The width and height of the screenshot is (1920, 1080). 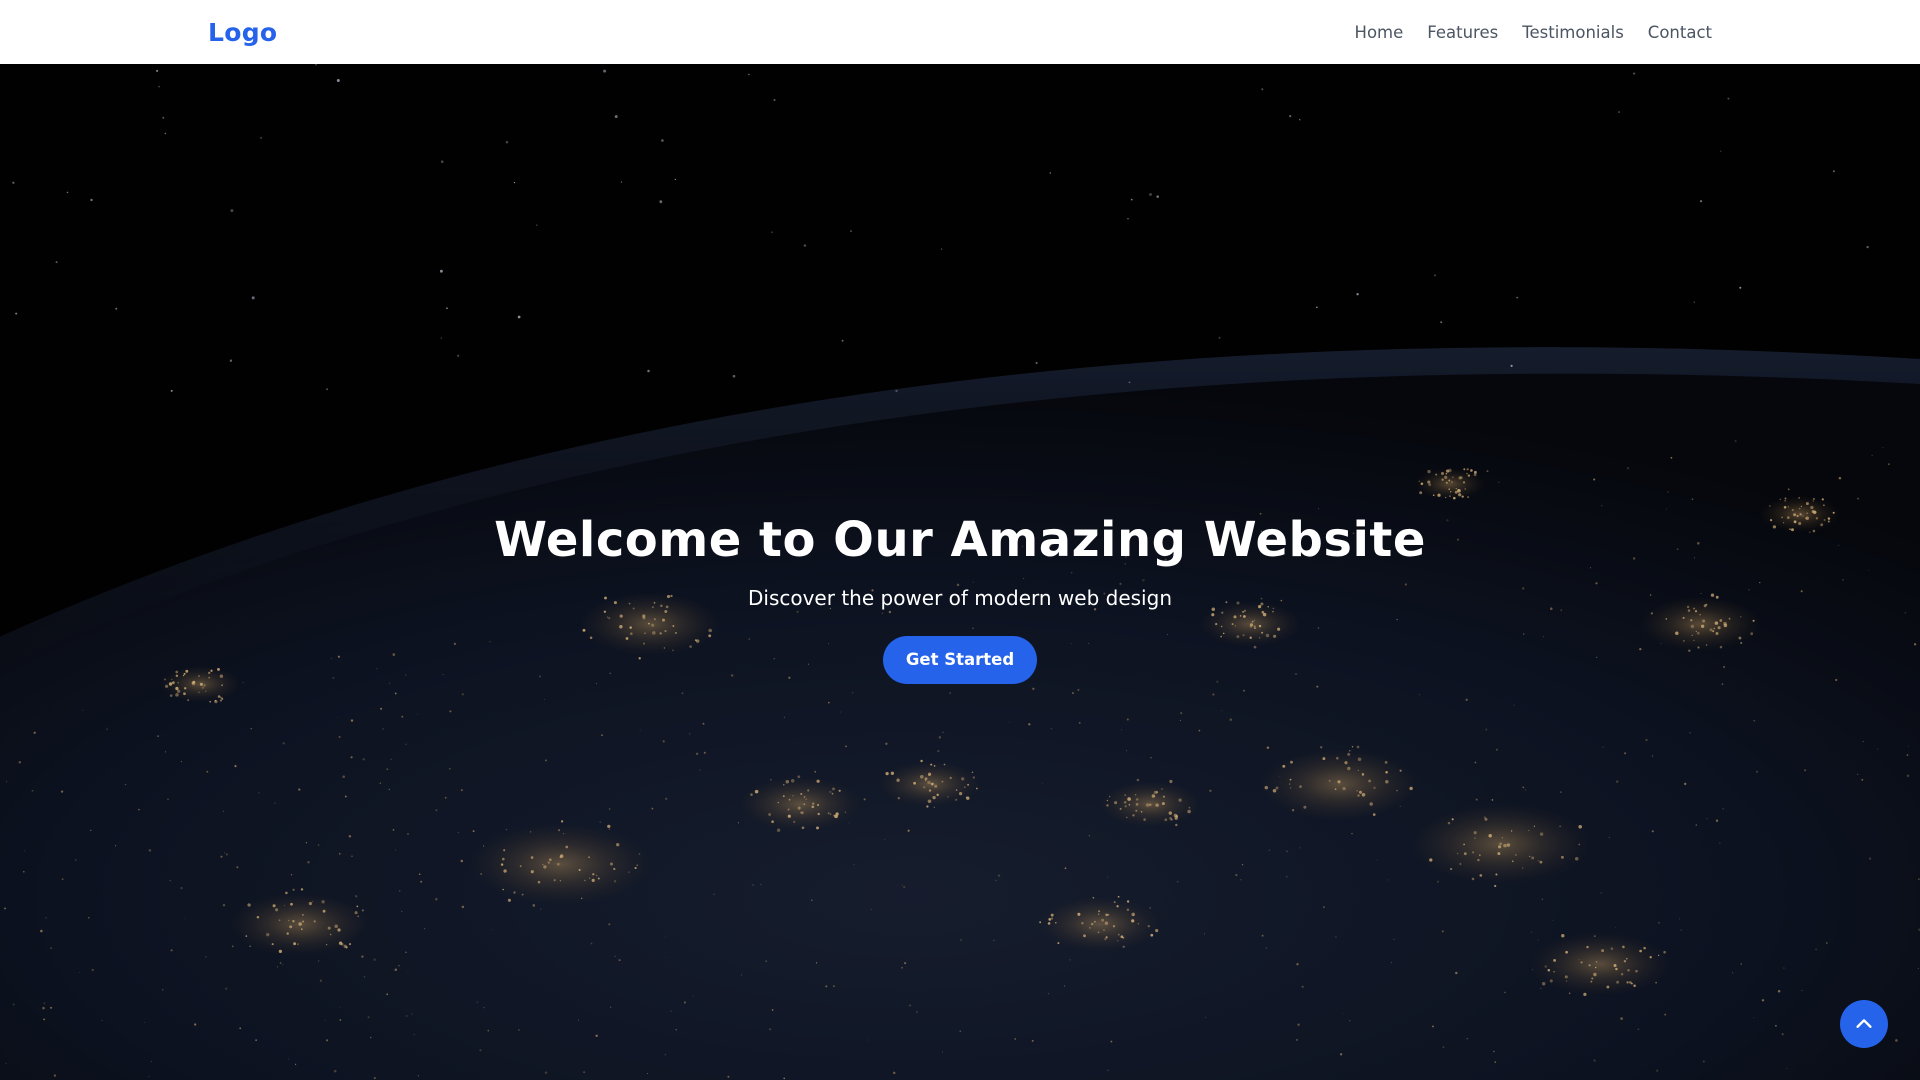 I want to click on navbar: Logo Home Features Testimonials Contact, so click(x=960, y=32).